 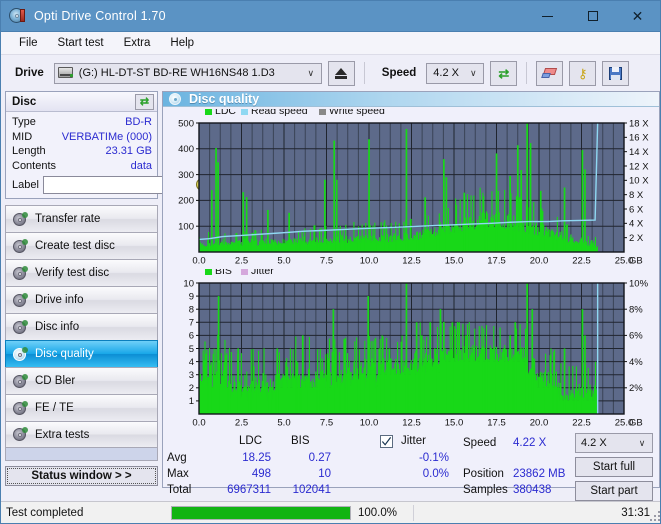 I want to click on svg-text: 22.5, so click(x=581, y=423).